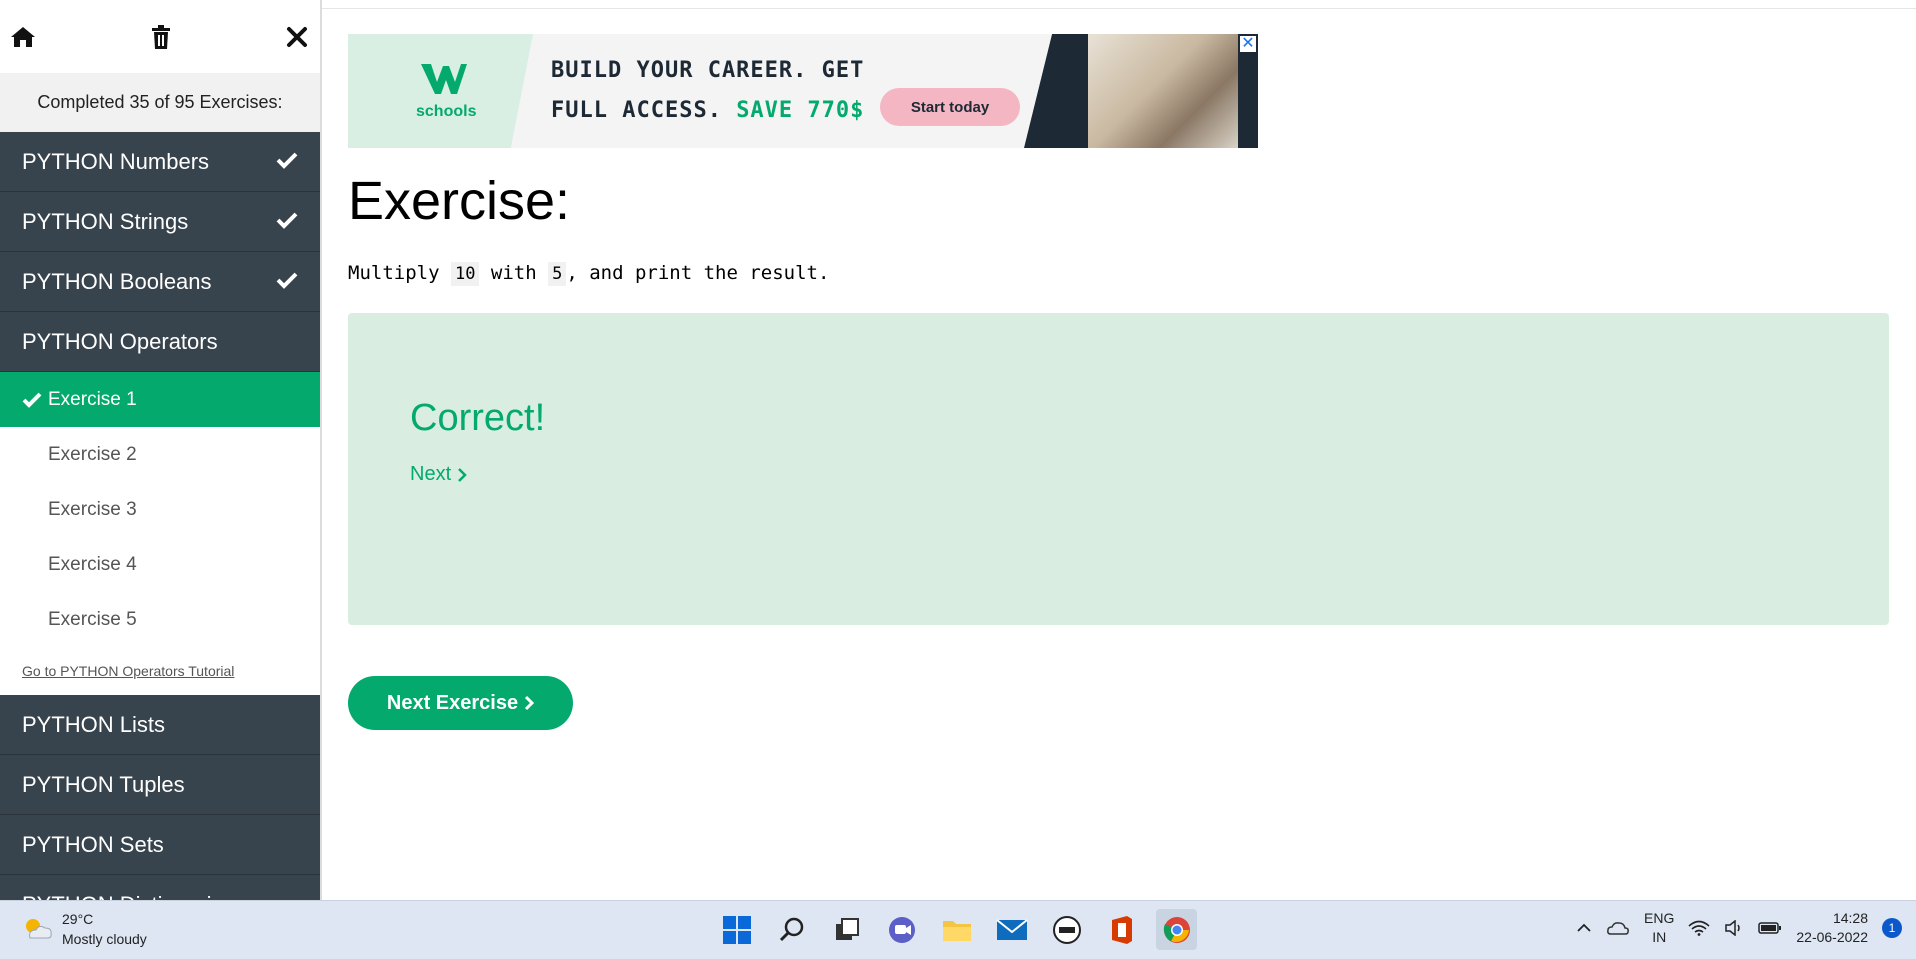 The image size is (1916, 959). I want to click on sidebar-item-label: PYTHON Booleans, so click(117, 281).